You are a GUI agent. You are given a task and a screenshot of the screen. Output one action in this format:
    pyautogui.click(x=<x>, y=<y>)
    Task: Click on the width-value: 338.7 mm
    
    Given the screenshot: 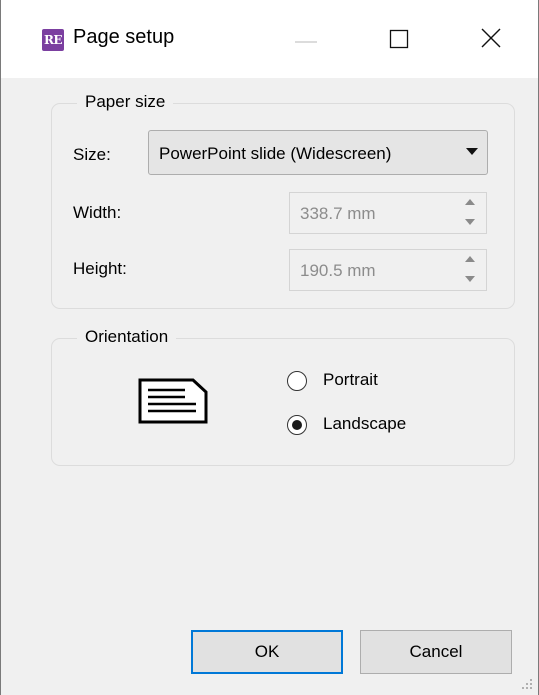 What is the action you would take?
    pyautogui.click(x=338, y=213)
    